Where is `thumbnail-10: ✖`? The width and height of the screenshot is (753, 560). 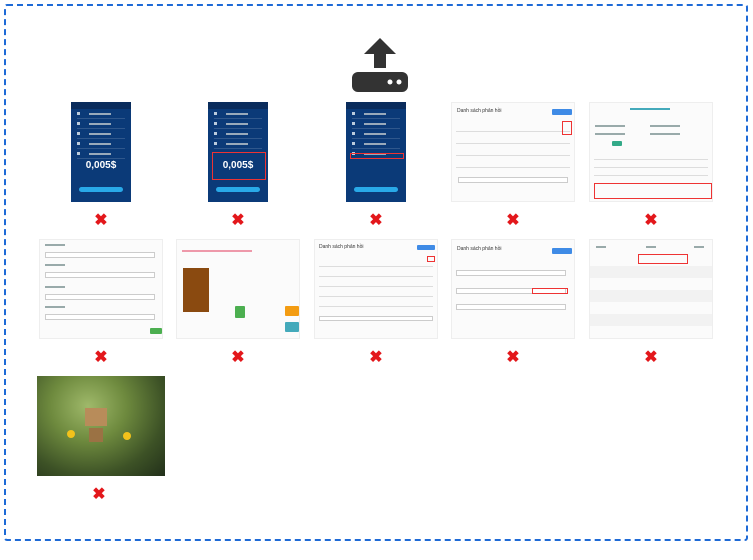
thumbnail-10: ✖ is located at coordinates (651, 302).